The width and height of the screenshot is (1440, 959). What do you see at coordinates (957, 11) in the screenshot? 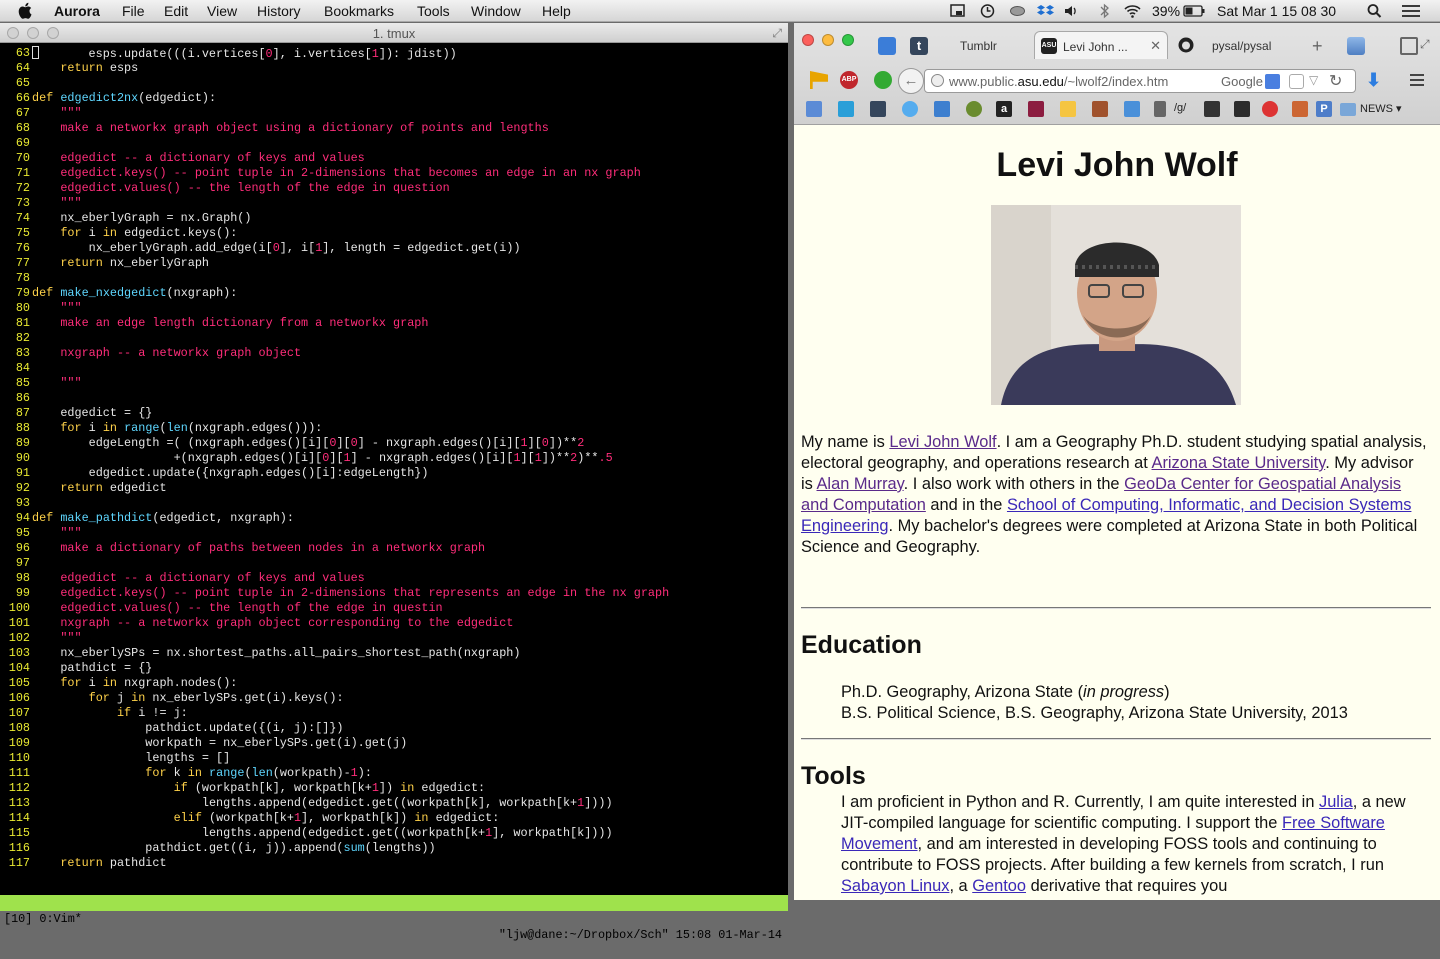
I see `screen-share-icon` at bounding box center [957, 11].